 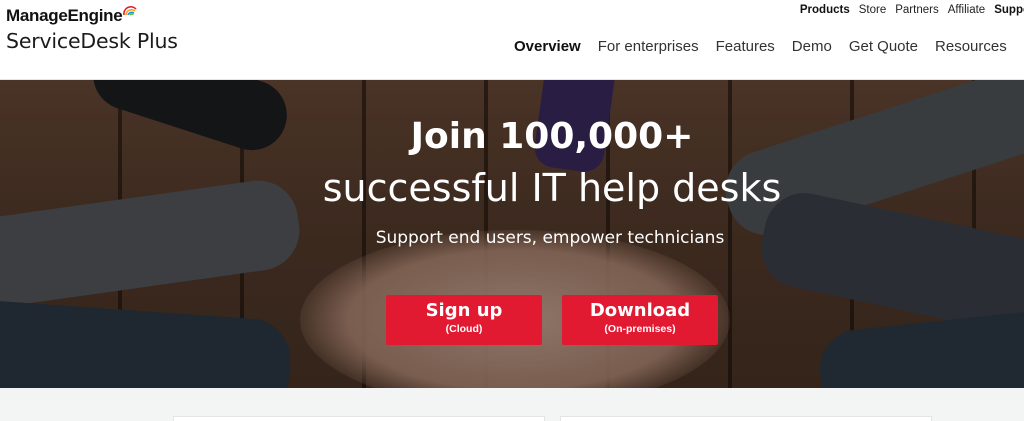 I want to click on company-name: ManageEngine, so click(x=64, y=15).